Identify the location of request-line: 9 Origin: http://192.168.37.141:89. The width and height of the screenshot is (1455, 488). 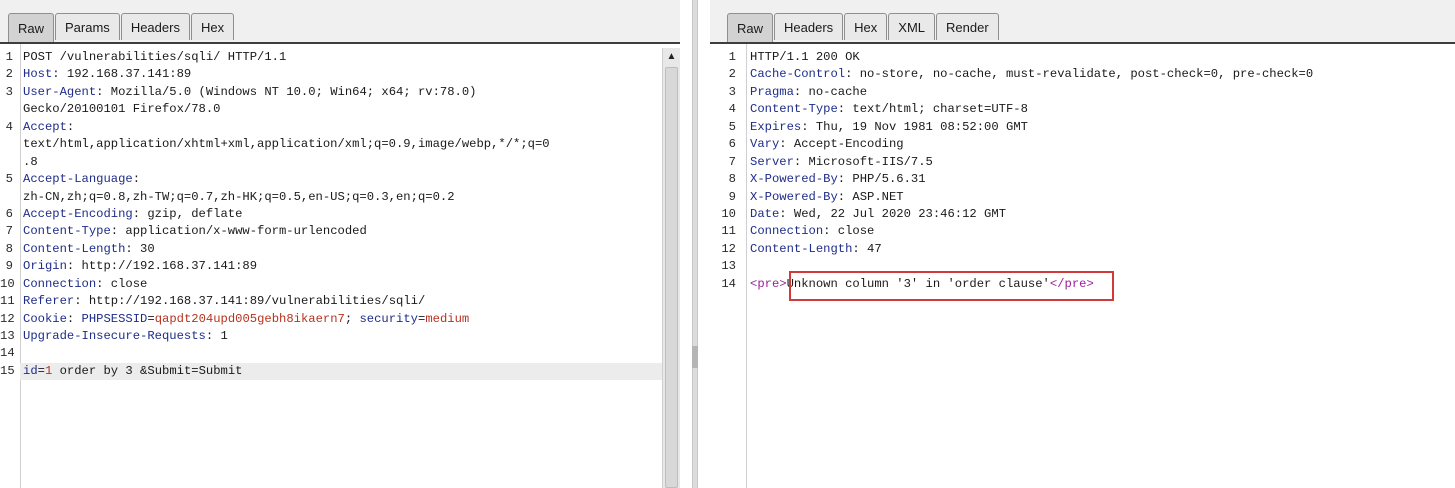
(340, 266).